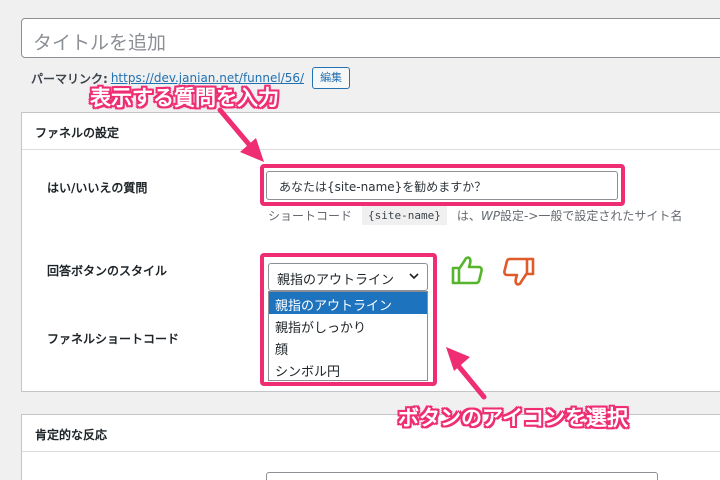 This screenshot has height=480, width=720. What do you see at coordinates (107, 271) in the screenshot?
I see `button-style-label: 回答ボタンのスタイル` at bounding box center [107, 271].